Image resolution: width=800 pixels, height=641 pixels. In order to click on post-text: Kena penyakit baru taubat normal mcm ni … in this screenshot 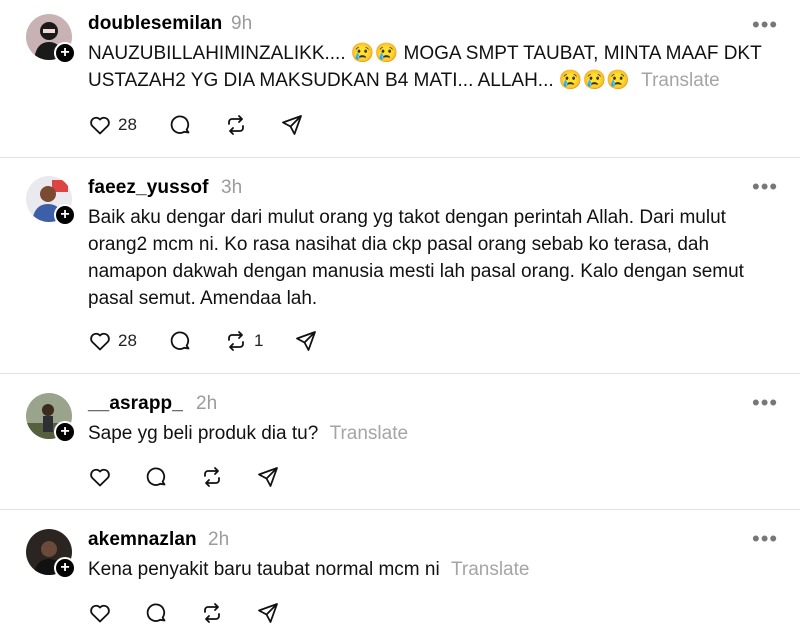, I will do `click(428, 569)`.